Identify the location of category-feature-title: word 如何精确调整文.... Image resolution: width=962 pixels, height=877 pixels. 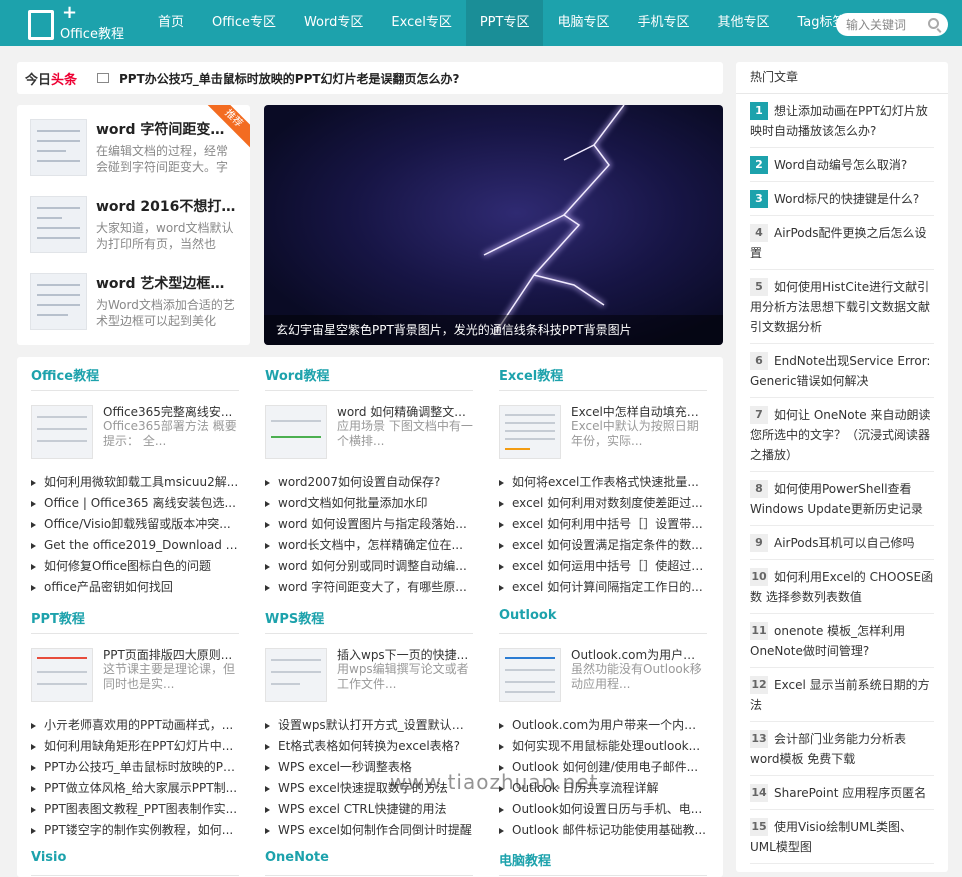
(404, 411).